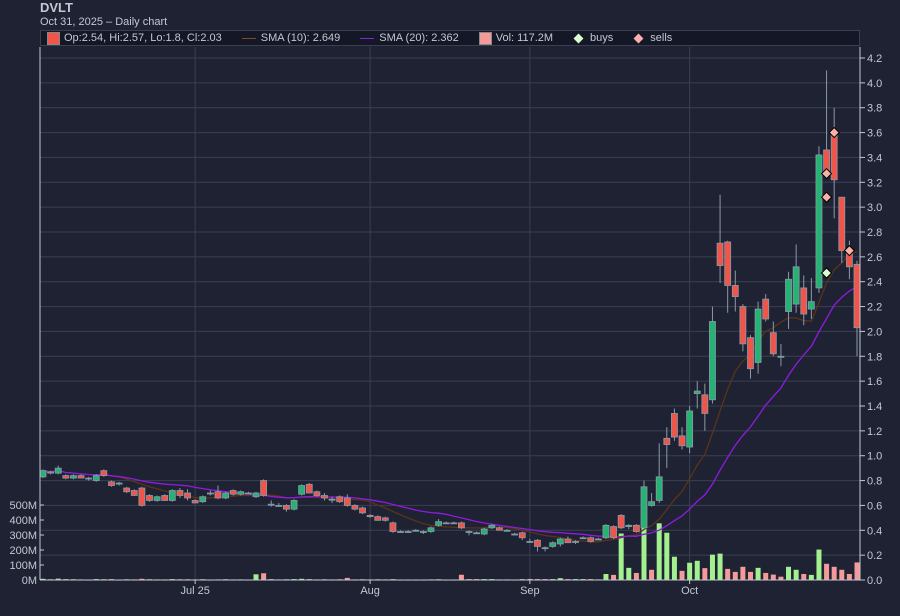 The height and width of the screenshot is (616, 900). Describe the element at coordinates (652, 38) in the screenshot. I see `legend-sells: sells` at that location.